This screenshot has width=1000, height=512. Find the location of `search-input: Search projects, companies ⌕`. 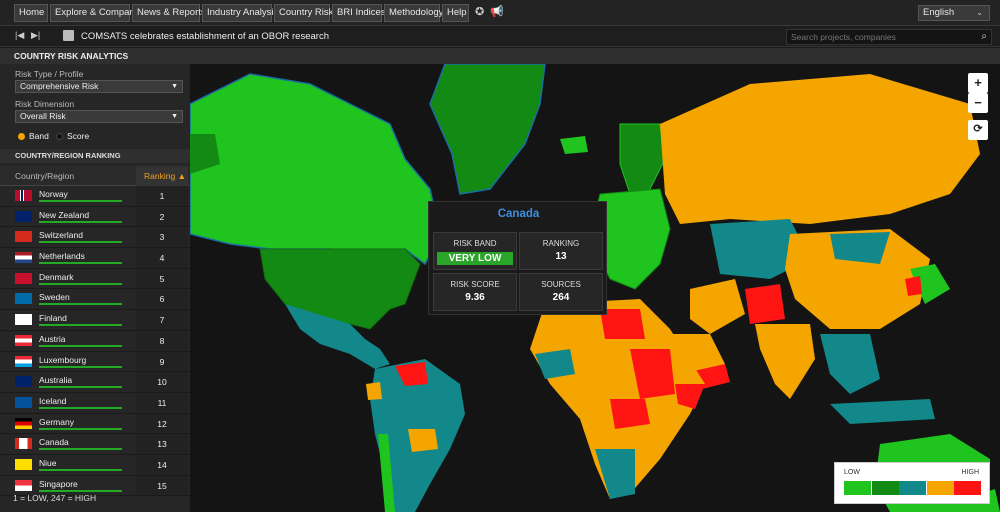

search-input: Search projects, companies ⌕ is located at coordinates (889, 37).